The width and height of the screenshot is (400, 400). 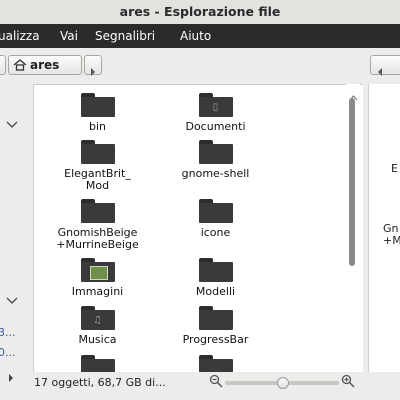 What do you see at coordinates (97, 339) in the screenshot?
I see `file-name: Musica` at bounding box center [97, 339].